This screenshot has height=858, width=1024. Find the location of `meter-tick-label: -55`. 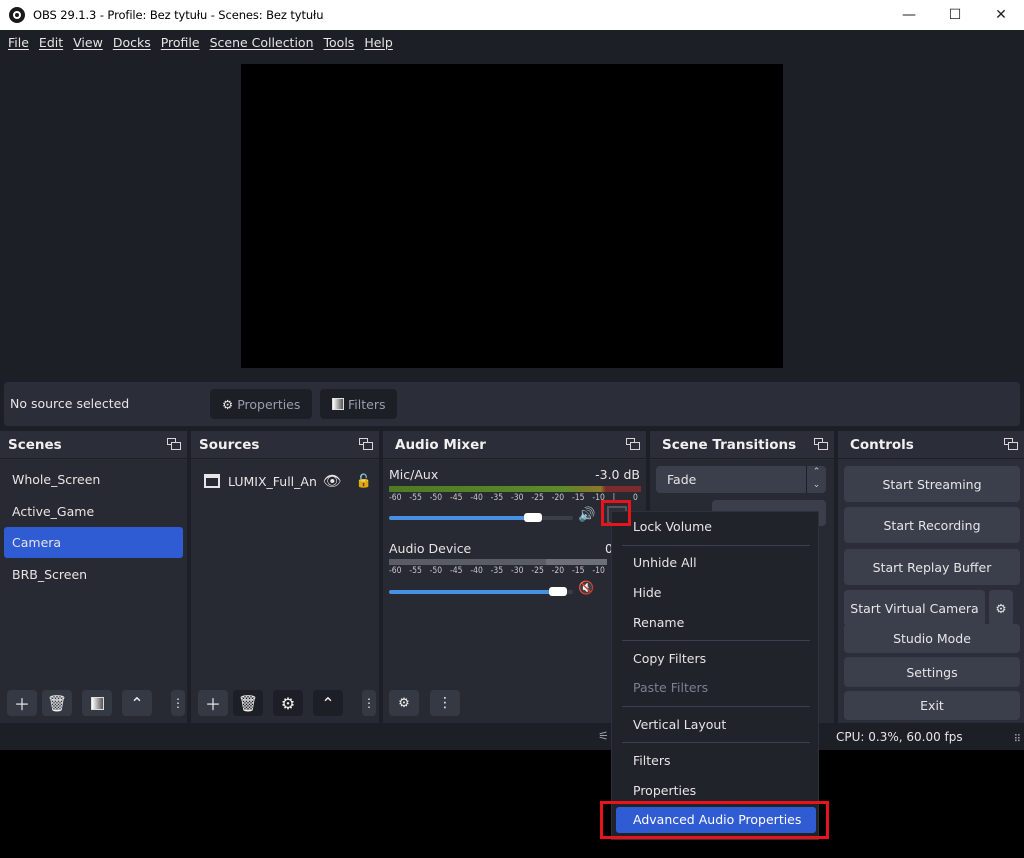

meter-tick-label: -55 is located at coordinates (415, 571).